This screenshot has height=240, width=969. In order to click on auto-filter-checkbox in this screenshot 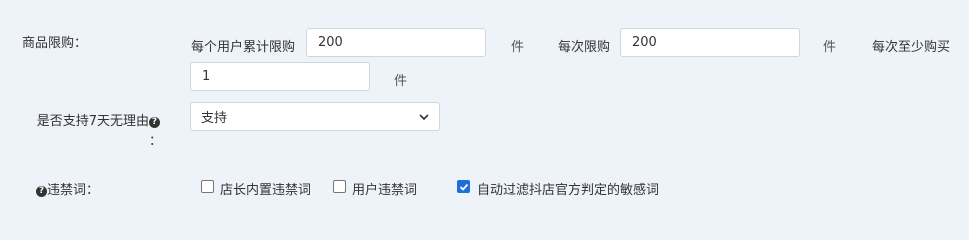, I will do `click(463, 186)`.